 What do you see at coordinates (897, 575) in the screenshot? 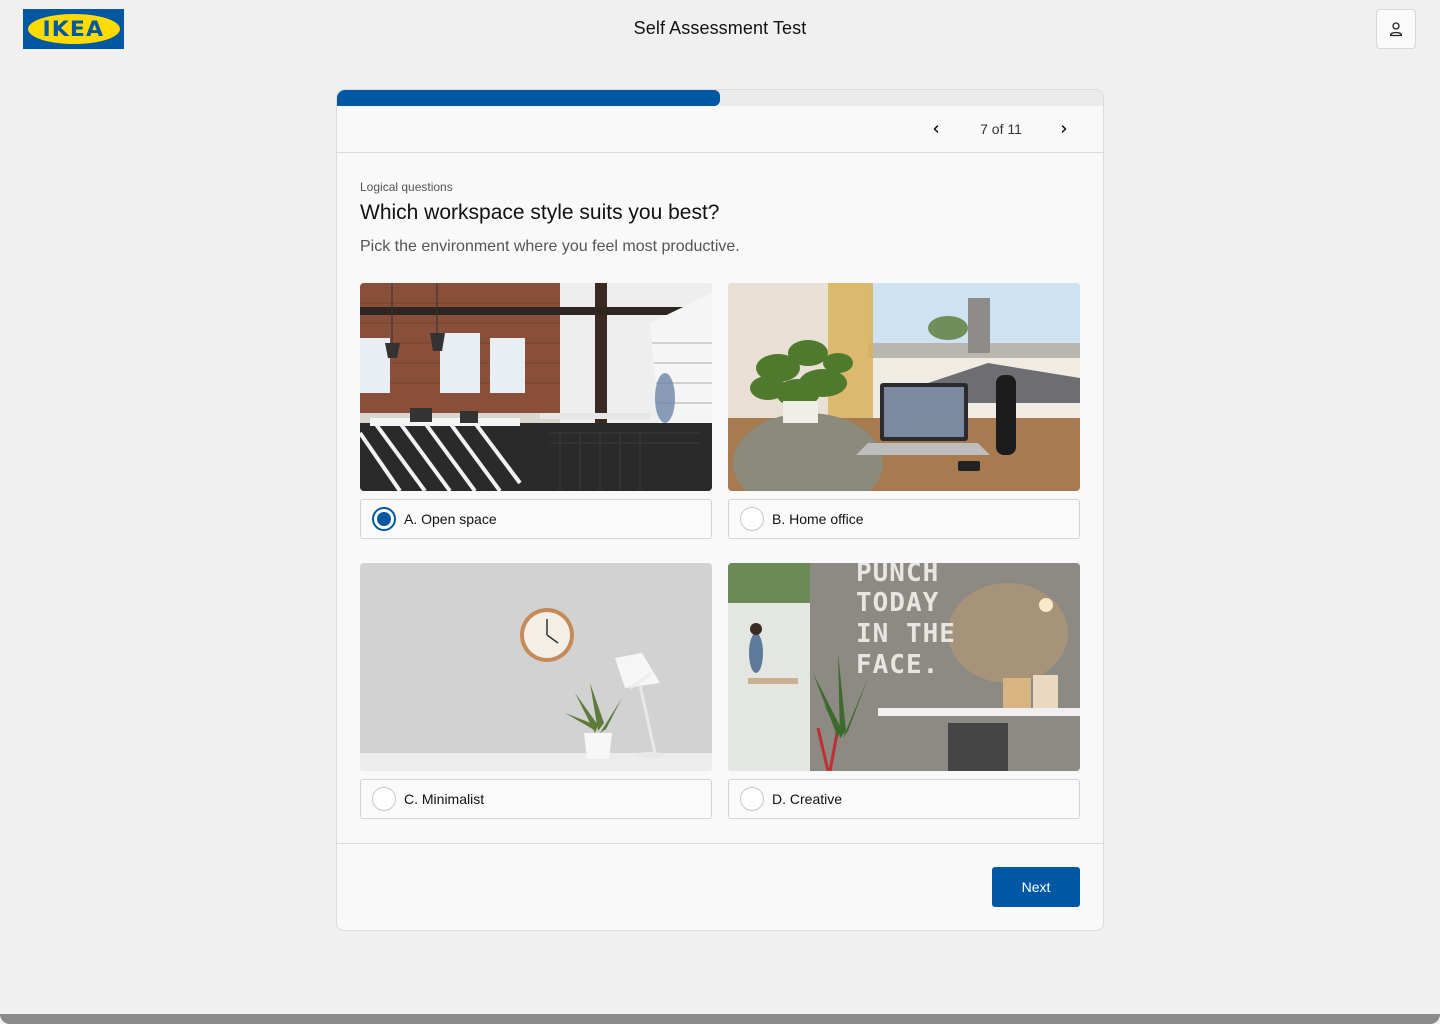
I see `wall-text-line-1: PUNCH` at bounding box center [897, 575].